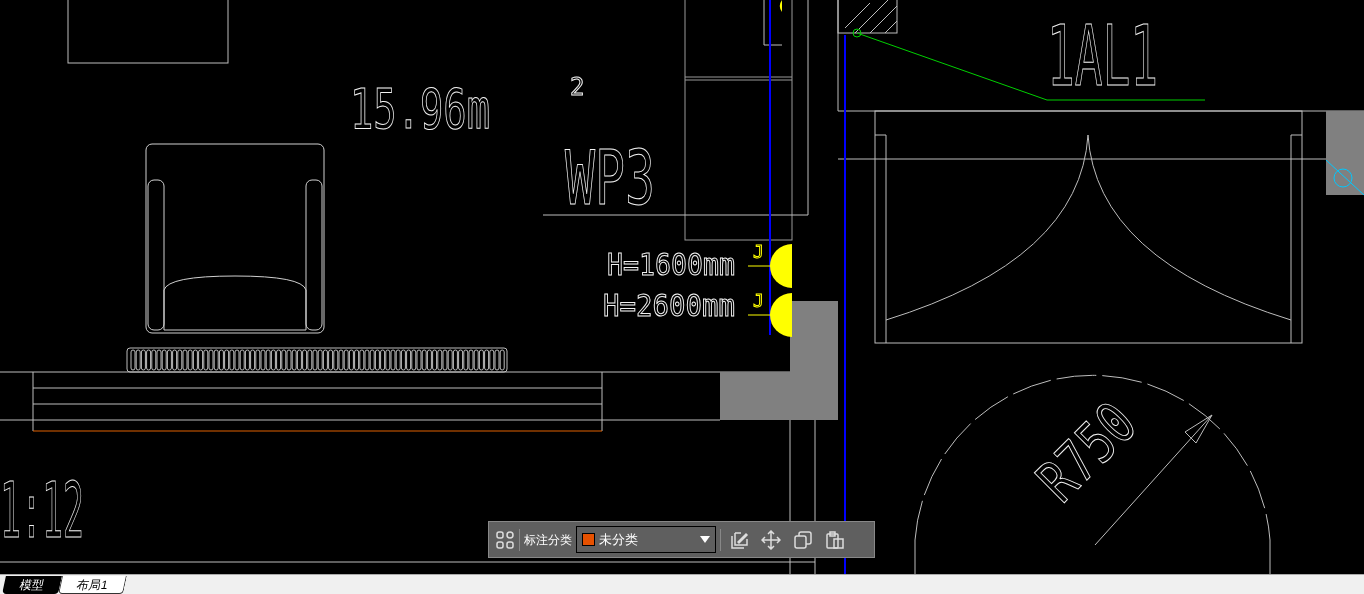 This screenshot has height=594, width=1364. I want to click on area-label: 15.96m, so click(451, 108).